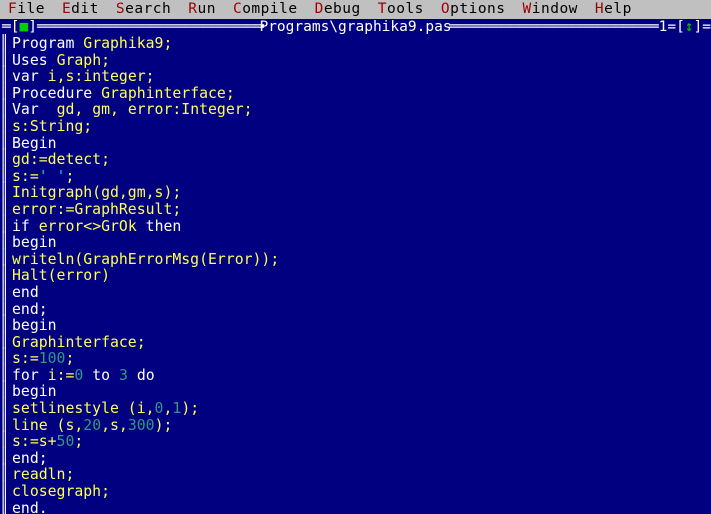 This screenshot has width=711, height=514. What do you see at coordinates (361, 209) in the screenshot?
I see `code-line: error:=GraphResult;` at bounding box center [361, 209].